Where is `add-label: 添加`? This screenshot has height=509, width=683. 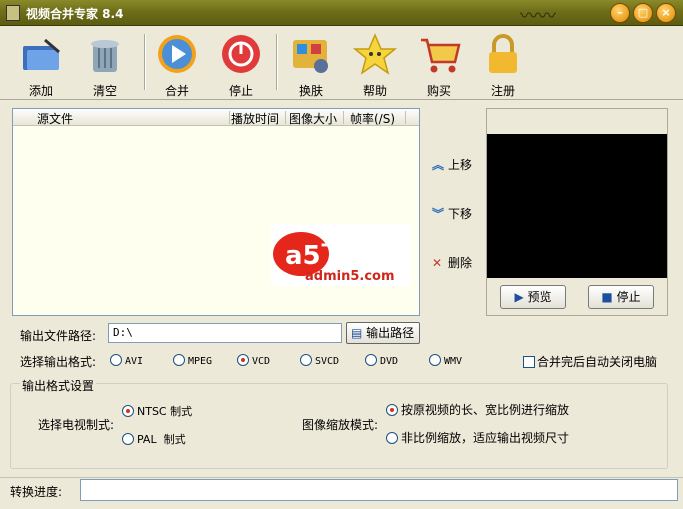 add-label: 添加 is located at coordinates (40, 91).